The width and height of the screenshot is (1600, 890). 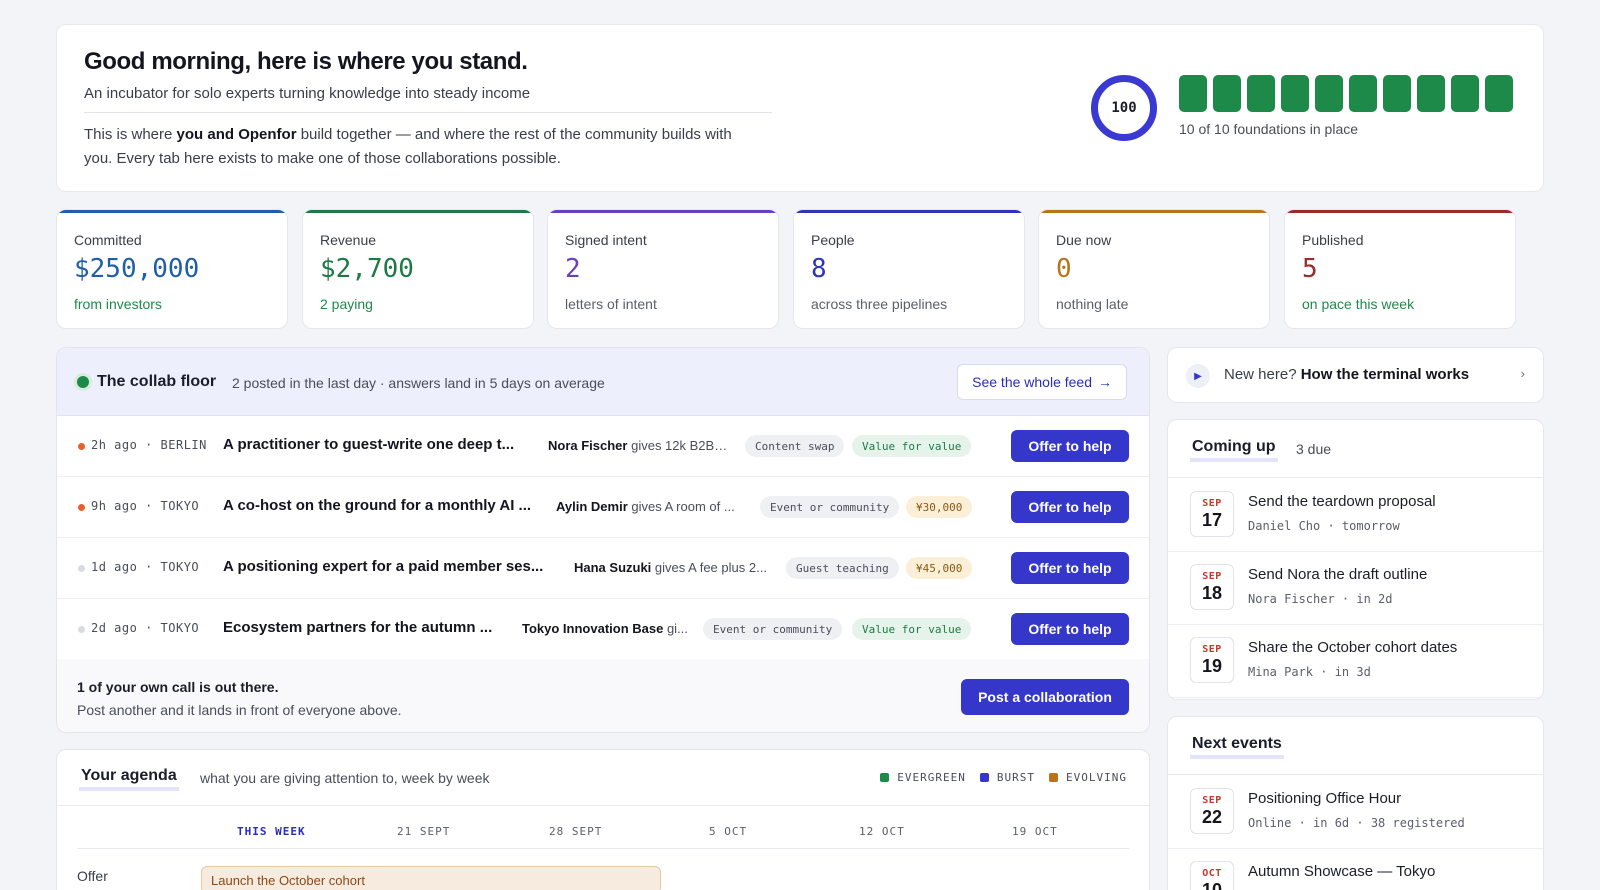 What do you see at coordinates (83, 382) in the screenshot?
I see `live-indicator-icon` at bounding box center [83, 382].